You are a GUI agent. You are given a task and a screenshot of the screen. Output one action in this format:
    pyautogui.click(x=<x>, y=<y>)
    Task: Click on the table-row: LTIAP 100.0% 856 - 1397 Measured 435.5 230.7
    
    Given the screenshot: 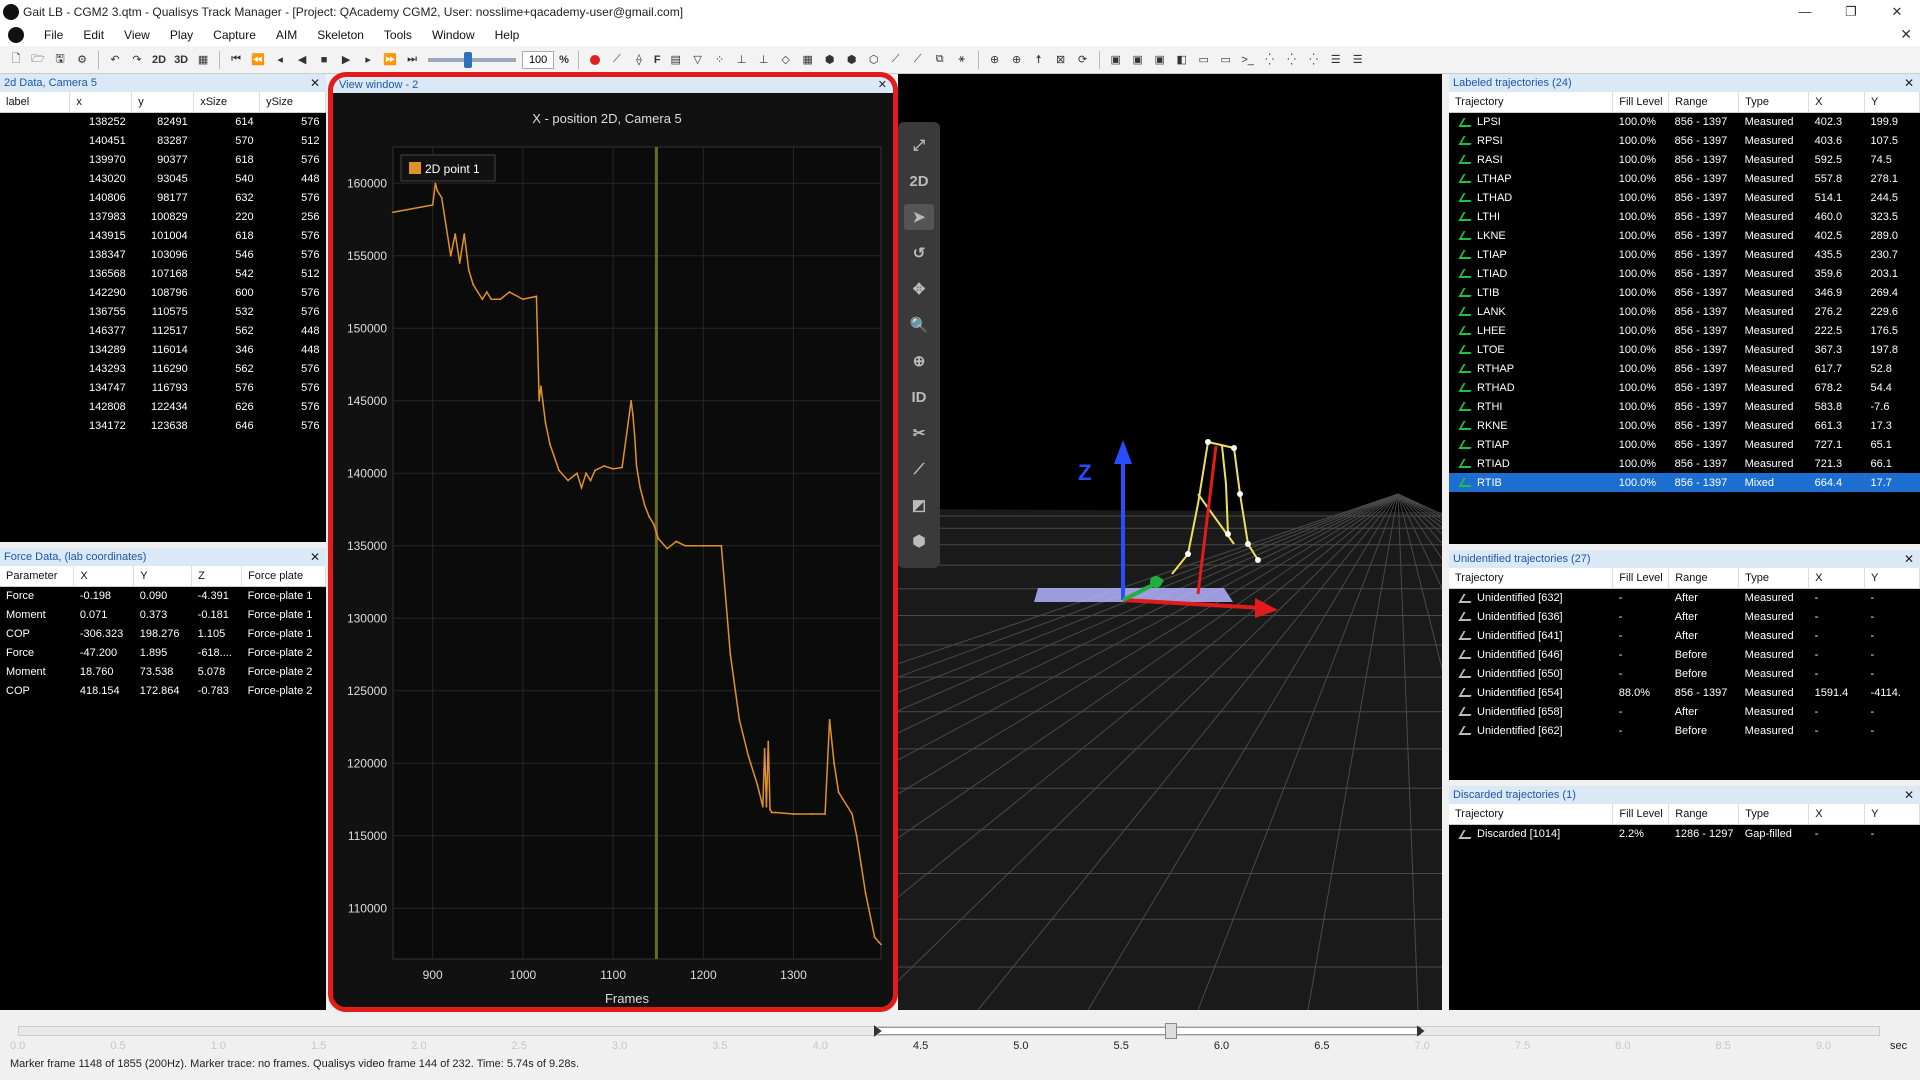 What is the action you would take?
    pyautogui.click(x=1684, y=254)
    